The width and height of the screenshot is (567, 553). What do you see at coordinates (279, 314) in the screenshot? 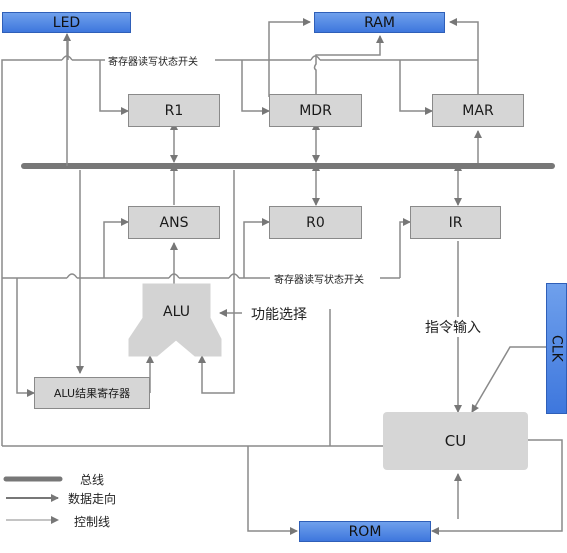
I see `func-select-label: 功能选择` at bounding box center [279, 314].